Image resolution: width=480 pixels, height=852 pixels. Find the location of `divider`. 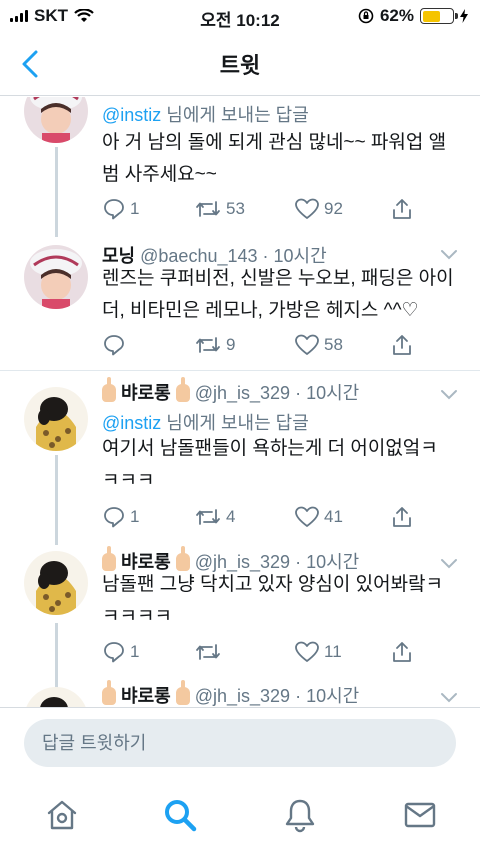

divider is located at coordinates (240, 370).